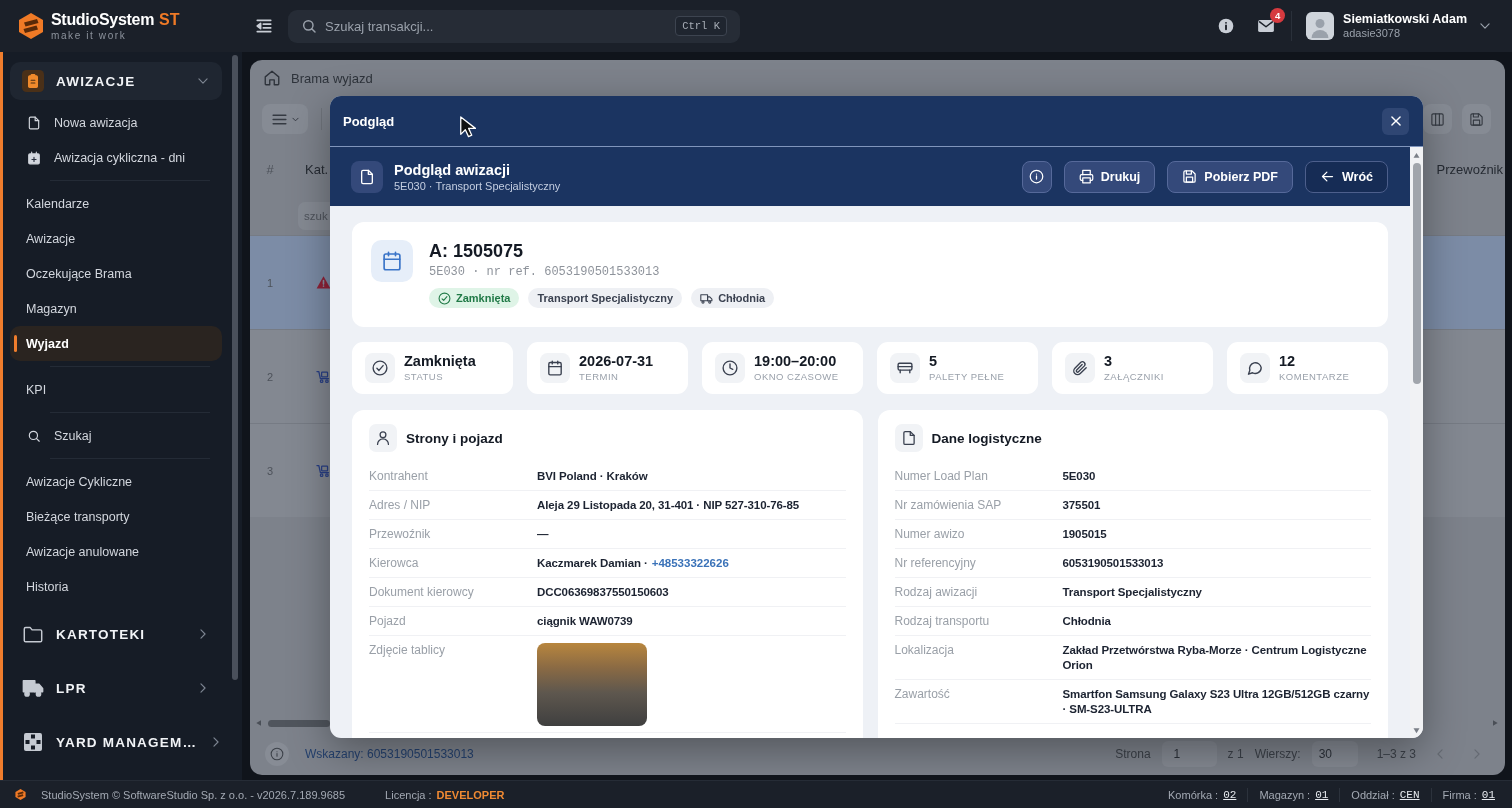  What do you see at coordinates (116, 308) in the screenshot?
I see `sidebar-item: Magazyn` at bounding box center [116, 308].